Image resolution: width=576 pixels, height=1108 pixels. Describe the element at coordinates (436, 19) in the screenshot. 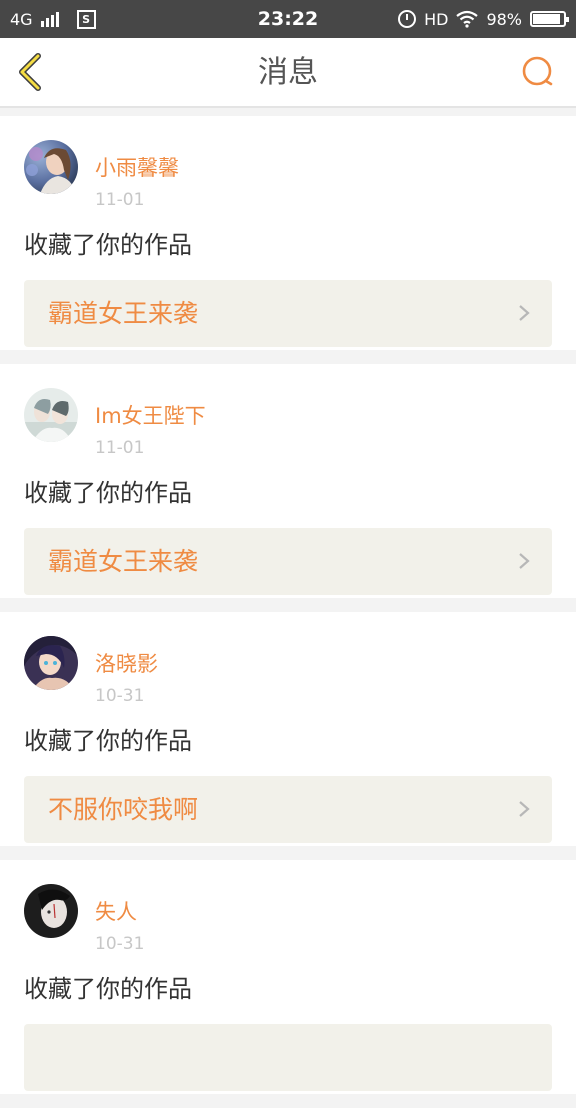

I see `hd-label: HD` at that location.